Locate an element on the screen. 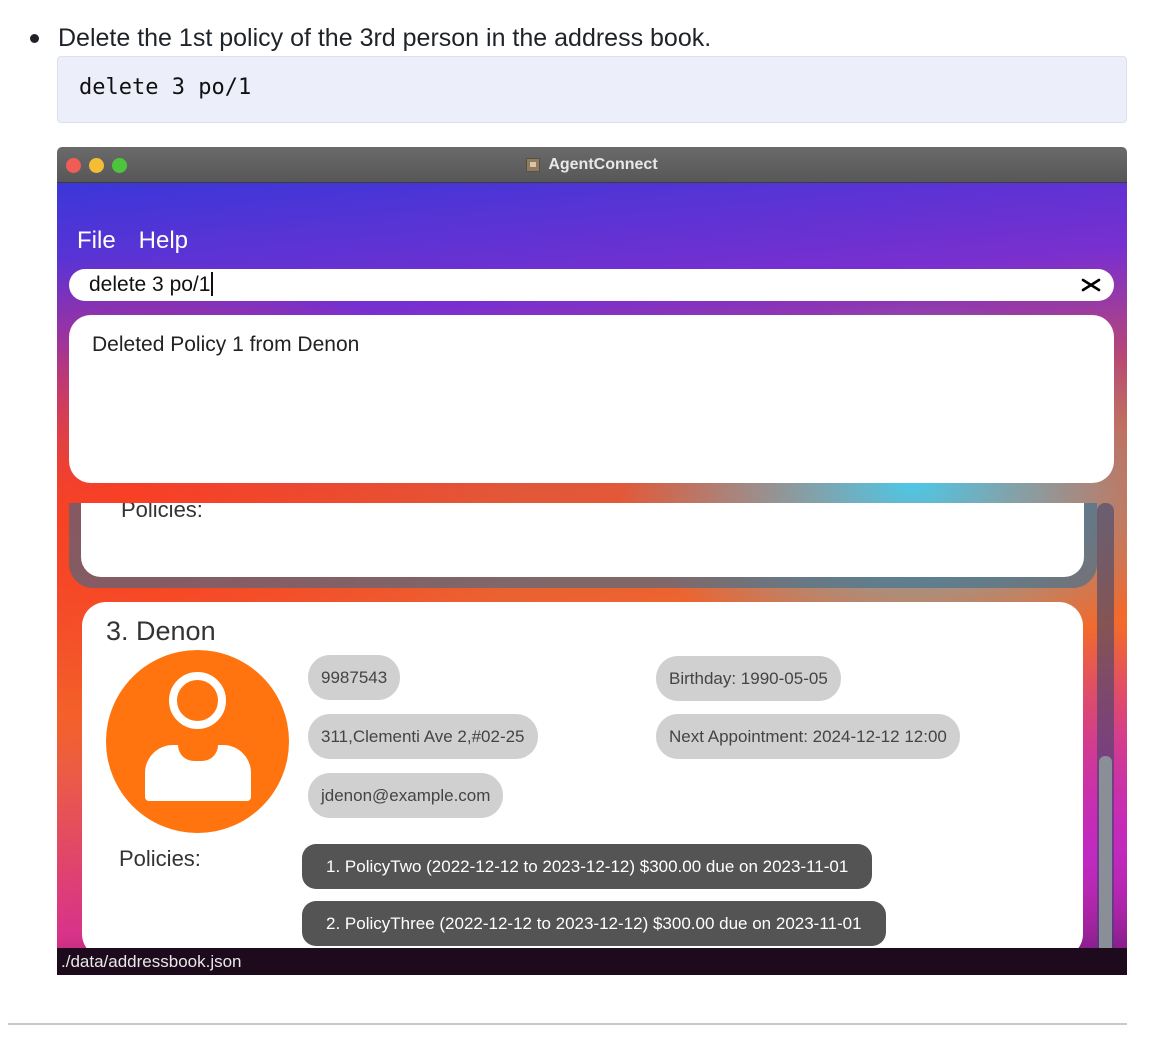 The image size is (1174, 1064). person-name: 3. Denon is located at coordinates (161, 631).